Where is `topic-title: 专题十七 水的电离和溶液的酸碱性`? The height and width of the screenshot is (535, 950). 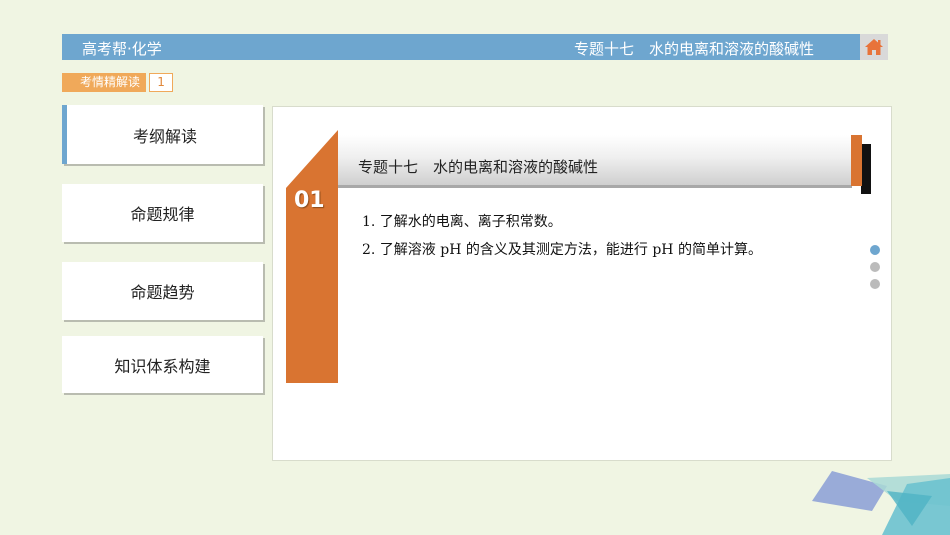
topic-title: 专题十七 水的电离和溶液的酸碱性 is located at coordinates (693, 49).